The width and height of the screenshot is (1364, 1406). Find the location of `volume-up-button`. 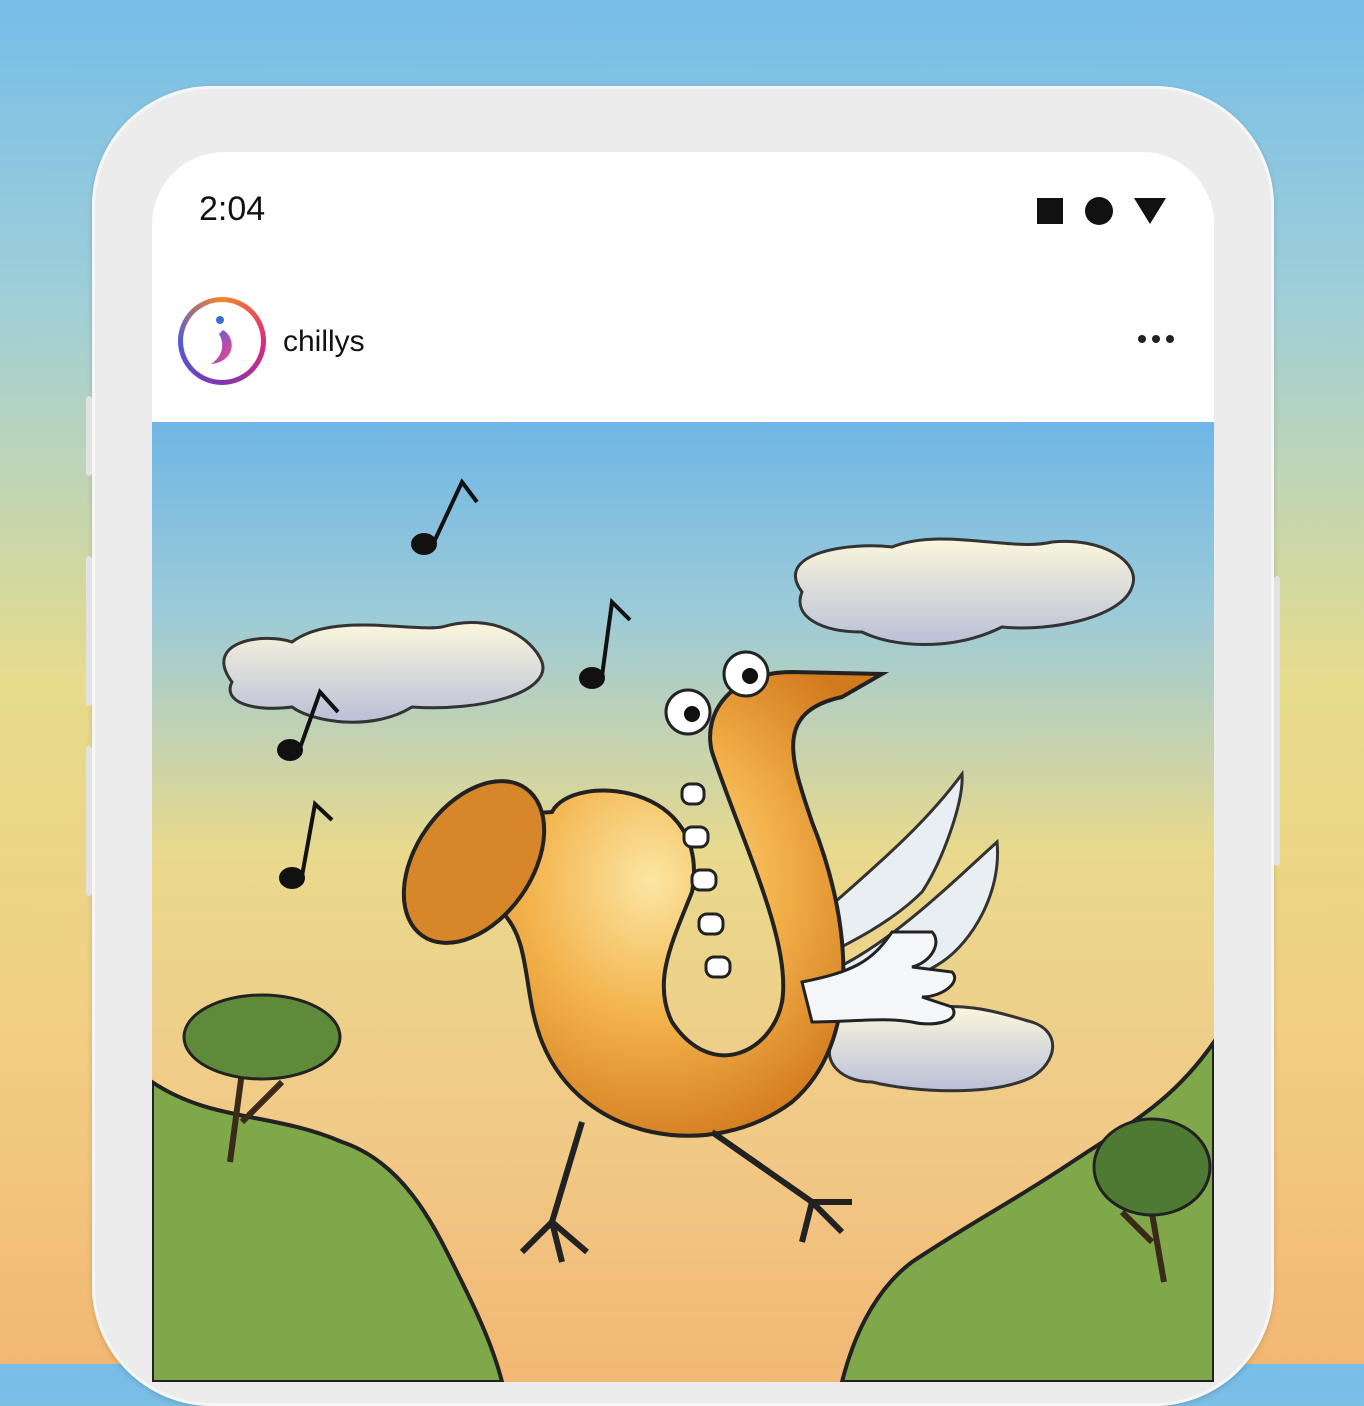

volume-up-button is located at coordinates (89, 631).